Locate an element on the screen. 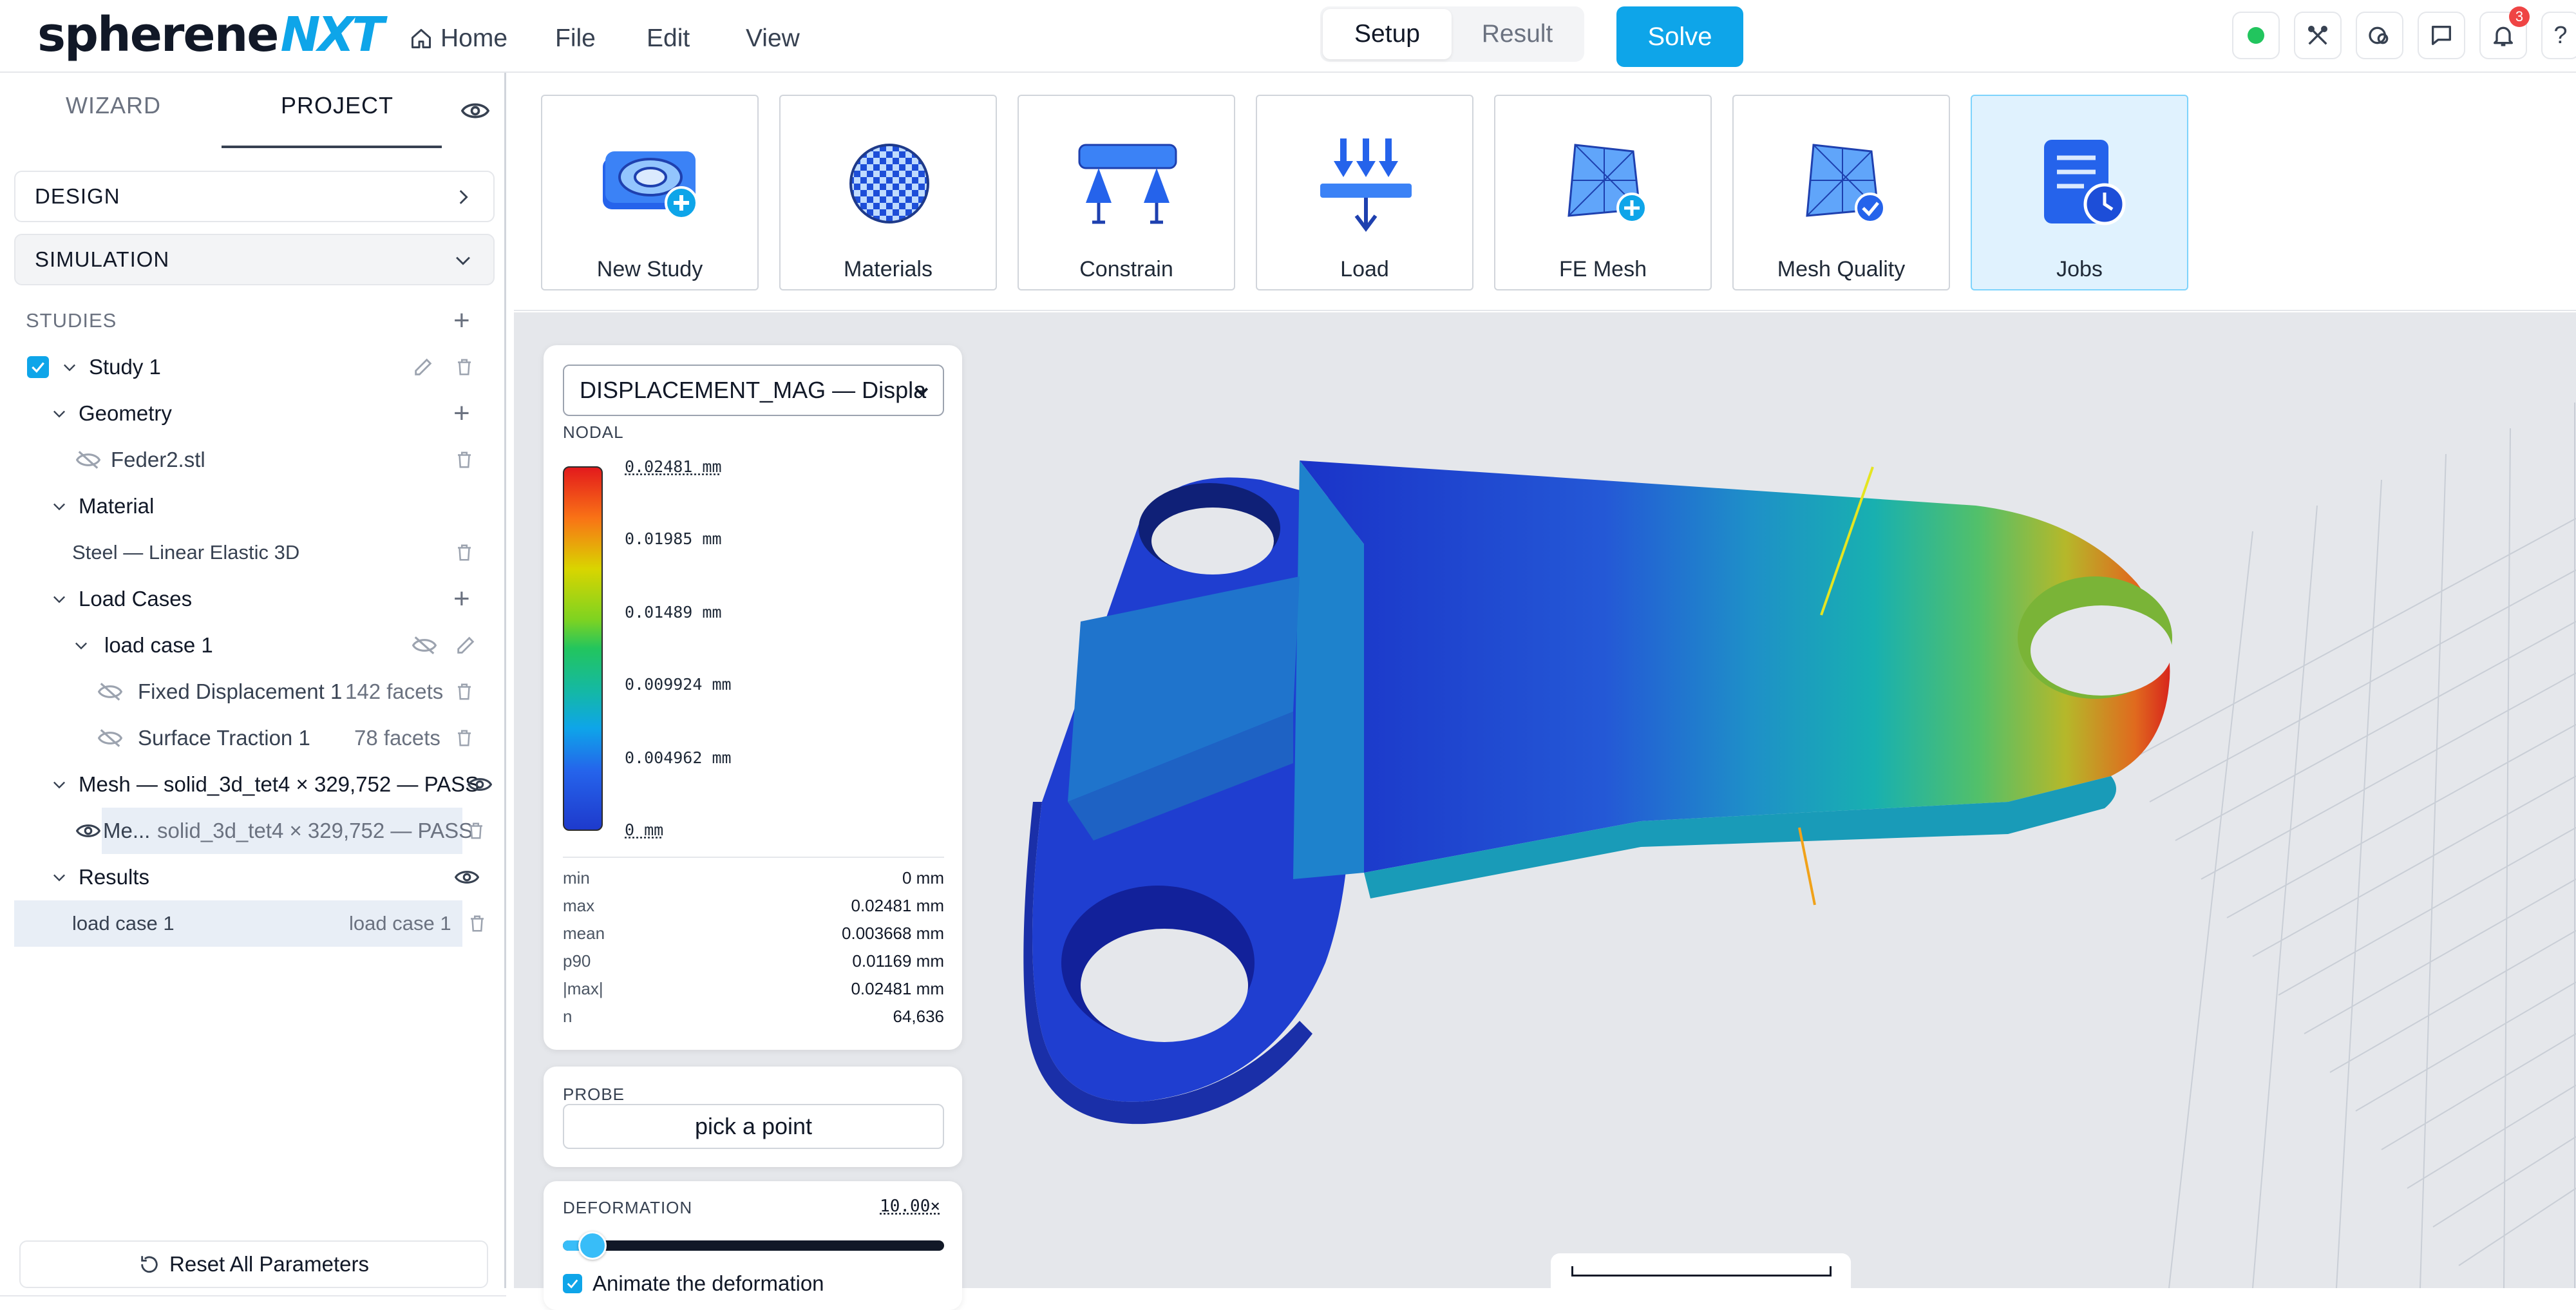  bc-traction-count: 78 facets is located at coordinates (397, 738).